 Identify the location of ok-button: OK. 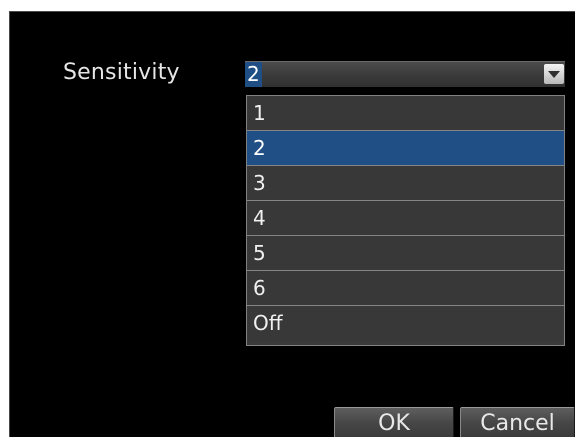
(394, 422).